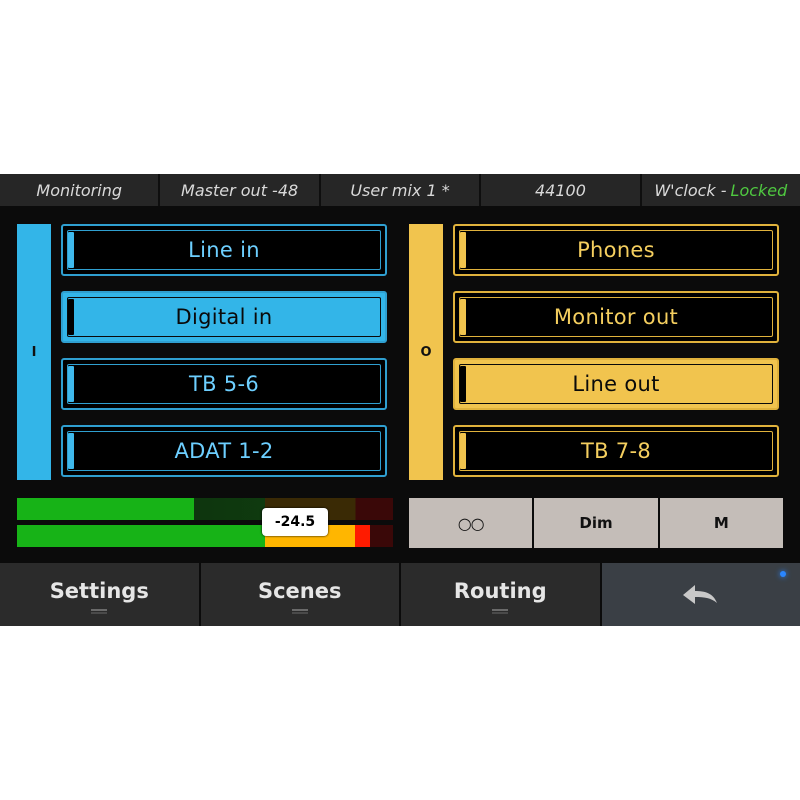 This screenshot has height=800, width=800. What do you see at coordinates (759, 190) in the screenshot?
I see `wordclock-state: Locked` at bounding box center [759, 190].